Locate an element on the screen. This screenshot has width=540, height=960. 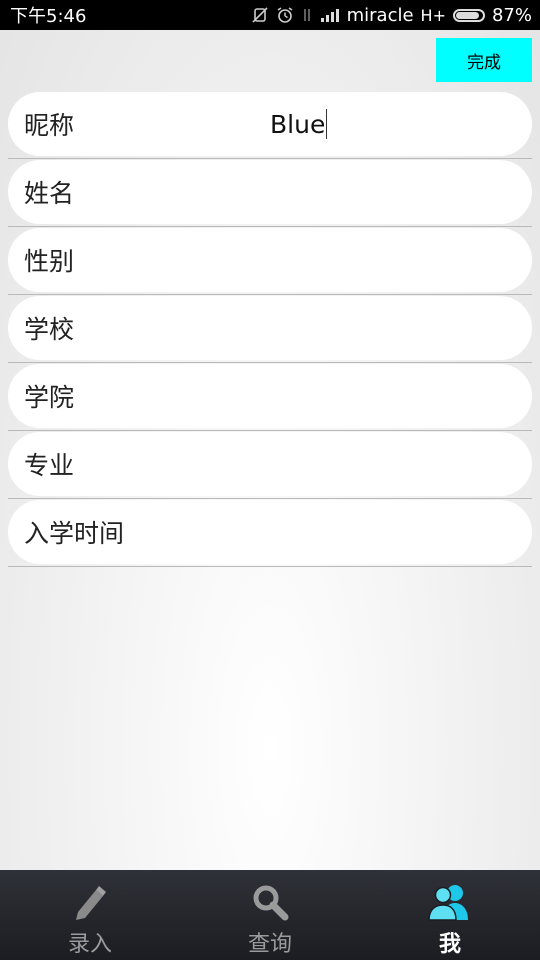
network-type: H+ is located at coordinates (433, 15).